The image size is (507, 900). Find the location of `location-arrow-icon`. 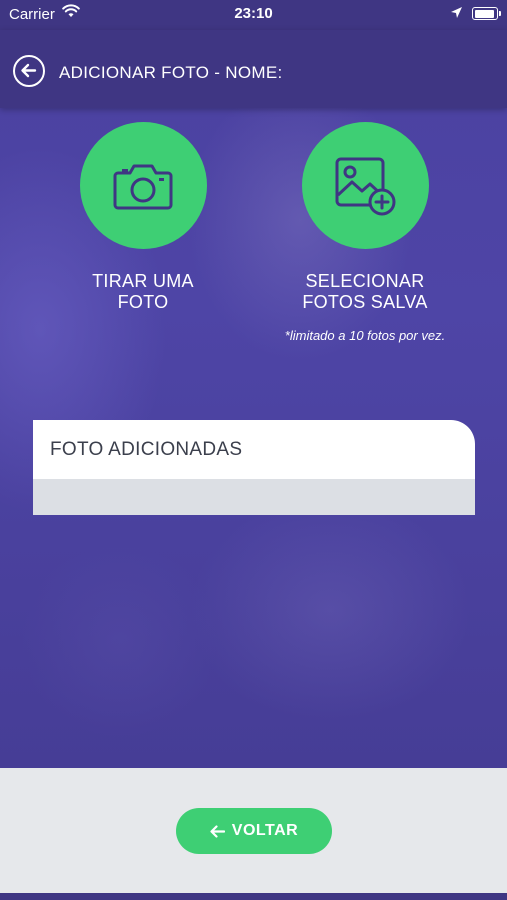

location-arrow-icon is located at coordinates (456, 14).